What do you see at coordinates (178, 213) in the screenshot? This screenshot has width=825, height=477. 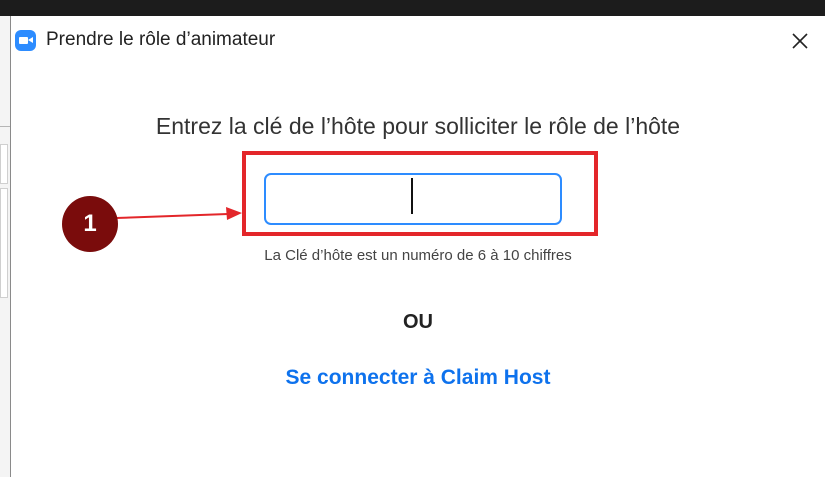 I see `annotation-arrow` at bounding box center [178, 213].